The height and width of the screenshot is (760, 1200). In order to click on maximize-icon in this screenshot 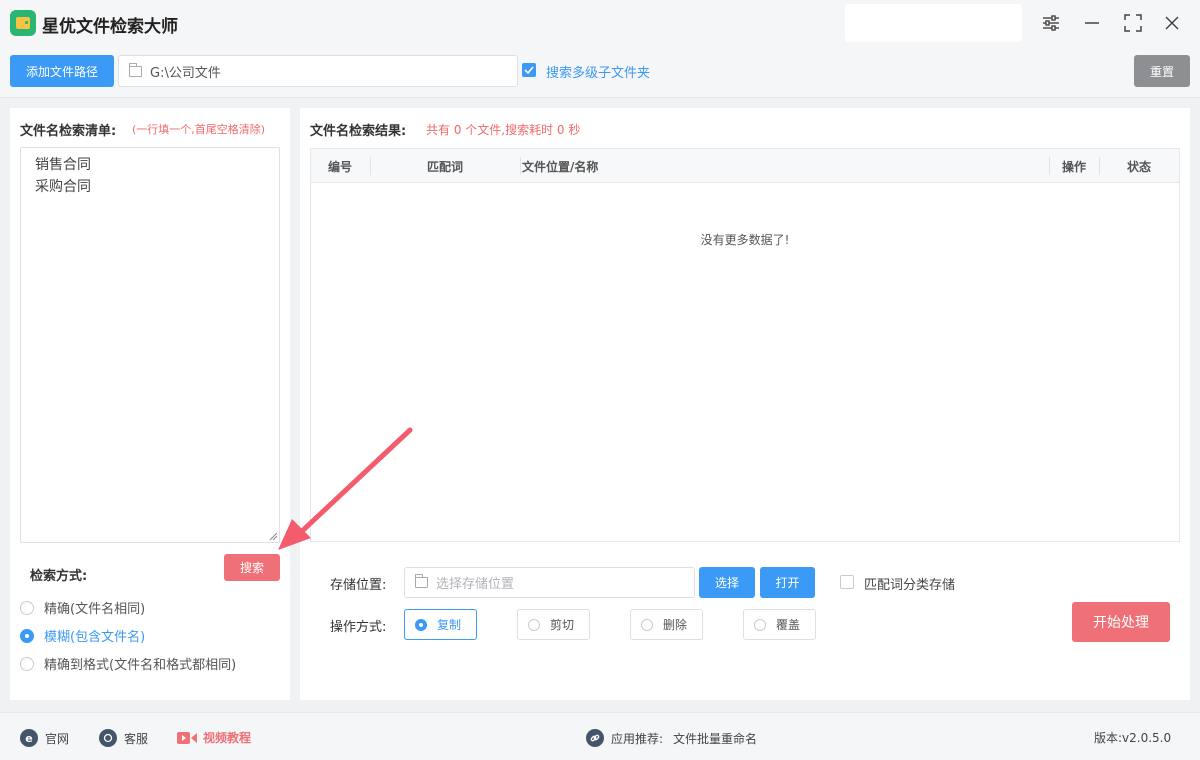, I will do `click(1133, 23)`.